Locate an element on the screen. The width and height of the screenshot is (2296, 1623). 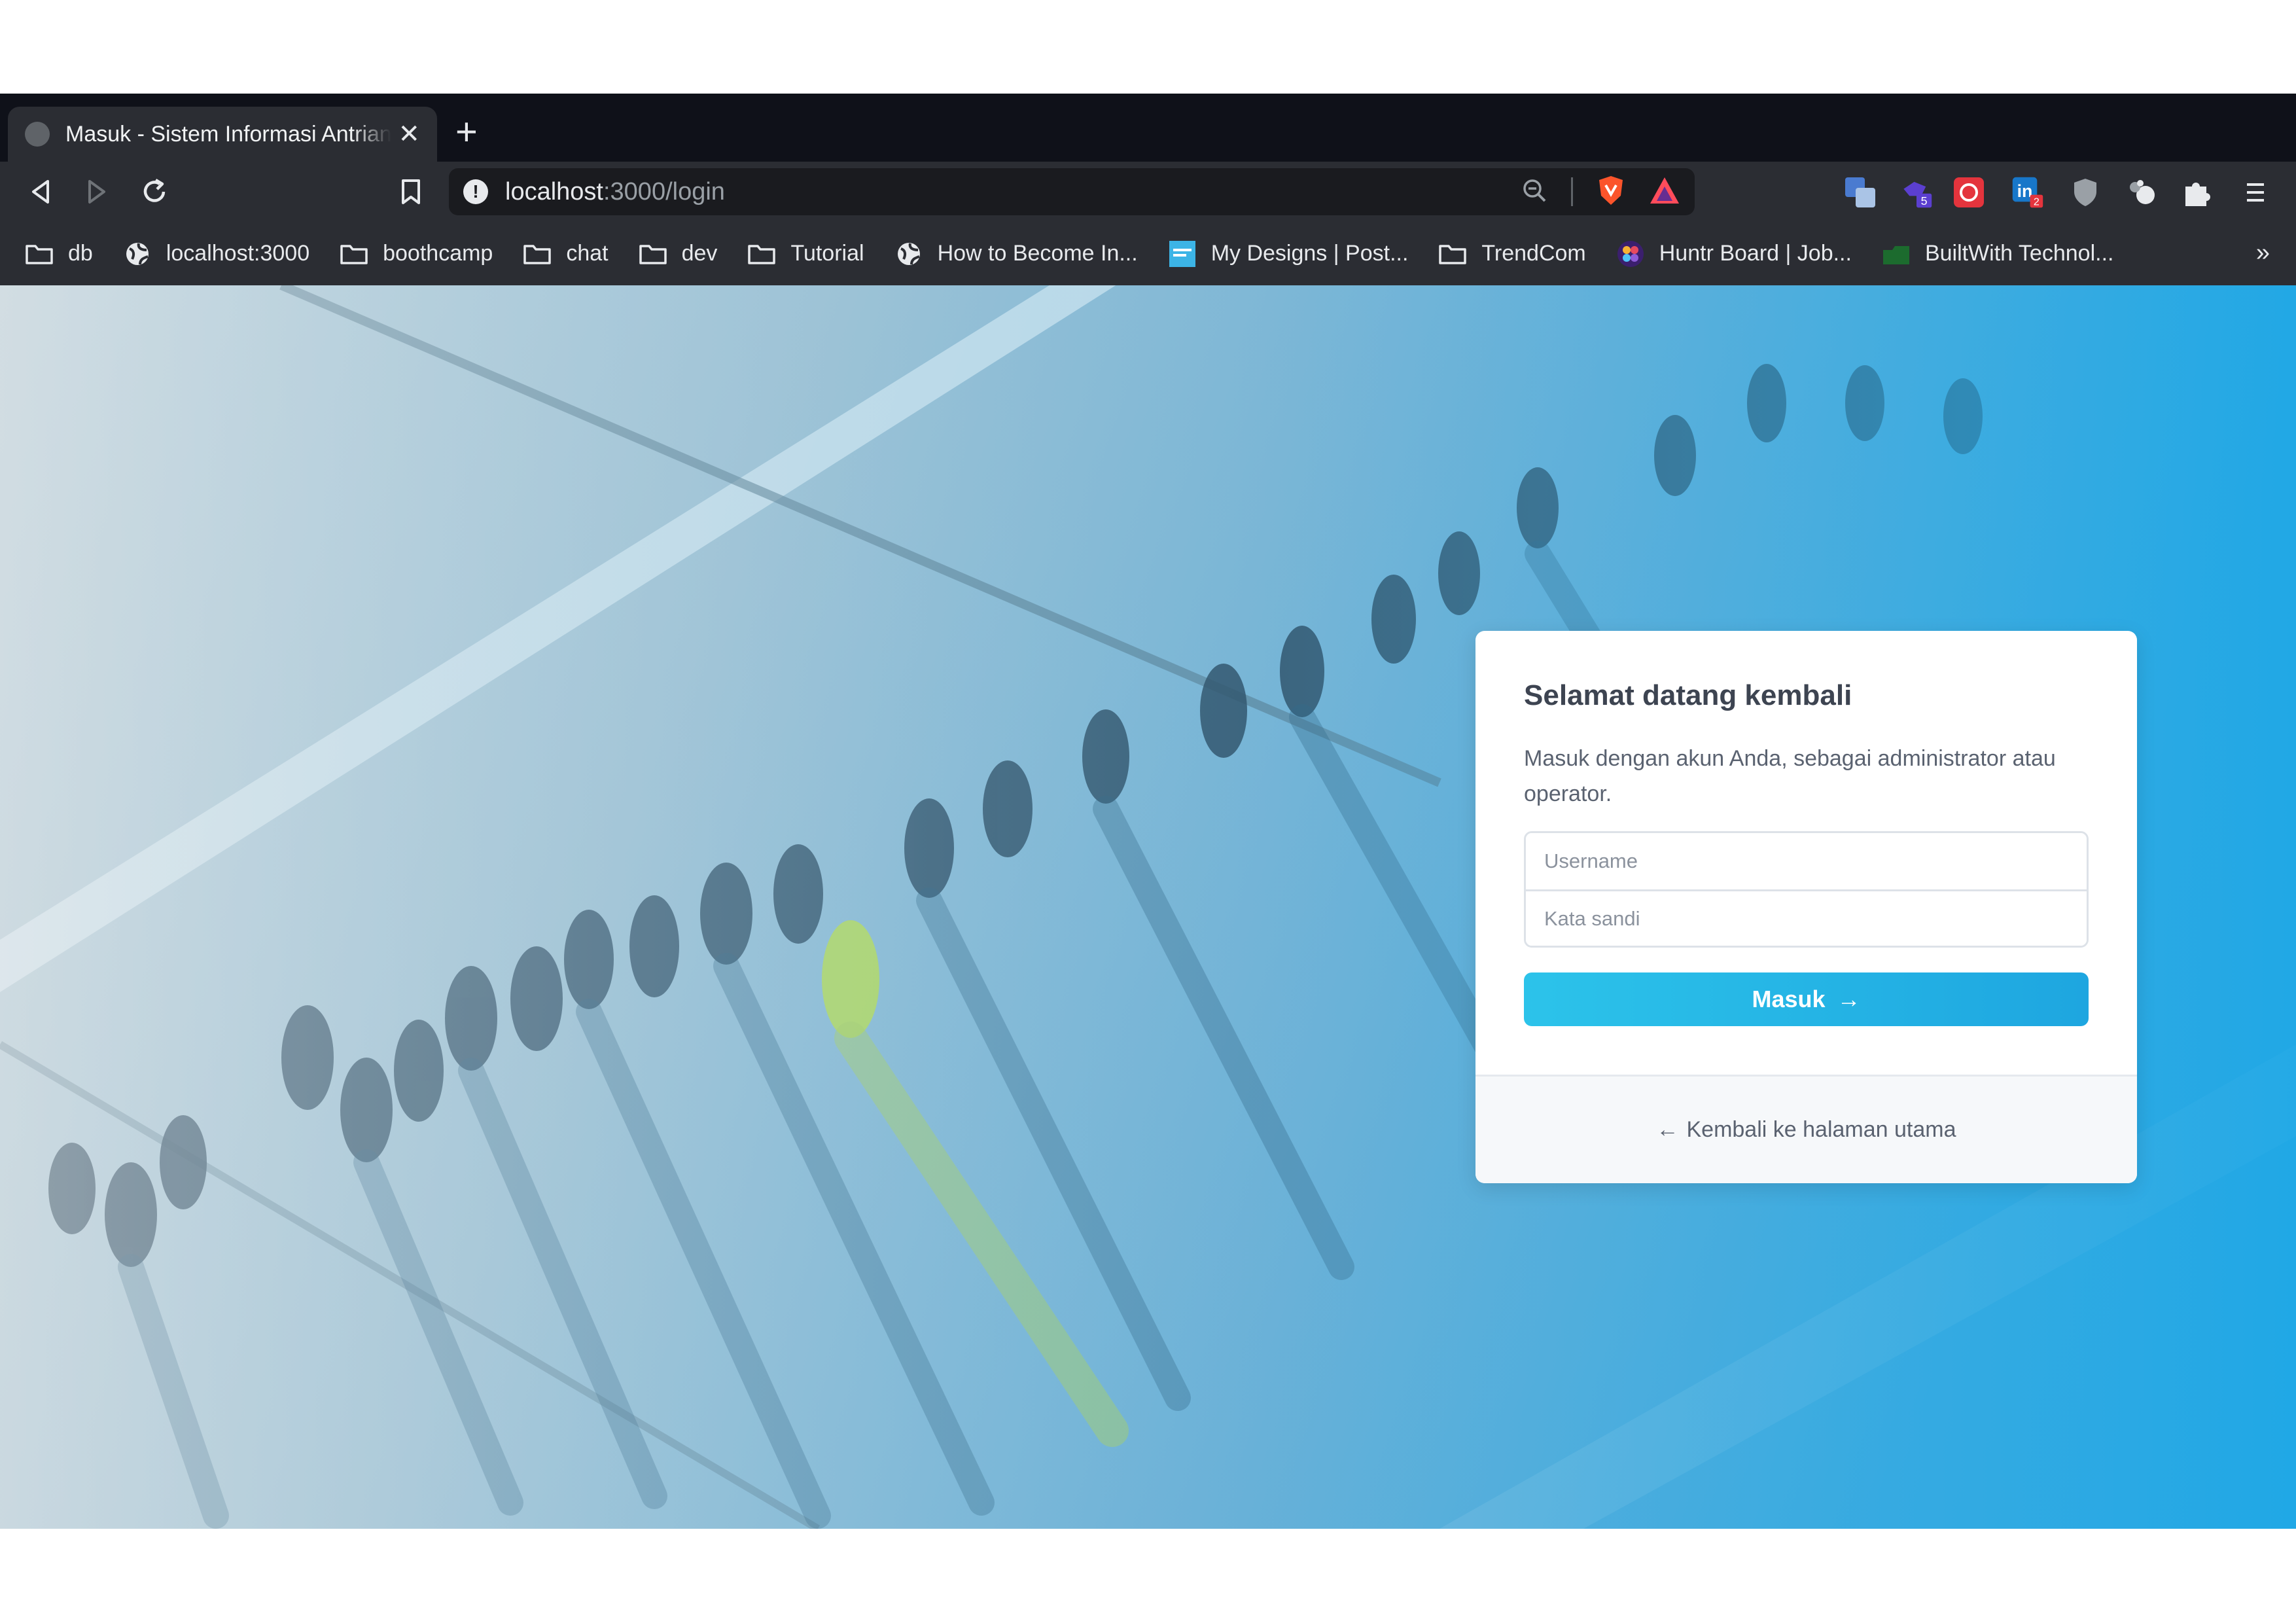
toolbar: ! localhost:3000/login 5 in 2 is located at coordinates (1148, 192).